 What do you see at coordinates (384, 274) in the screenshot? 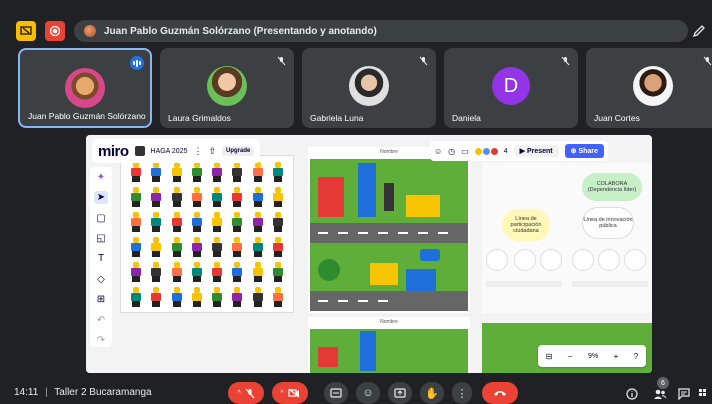
I see `yellow-building` at bounding box center [384, 274].